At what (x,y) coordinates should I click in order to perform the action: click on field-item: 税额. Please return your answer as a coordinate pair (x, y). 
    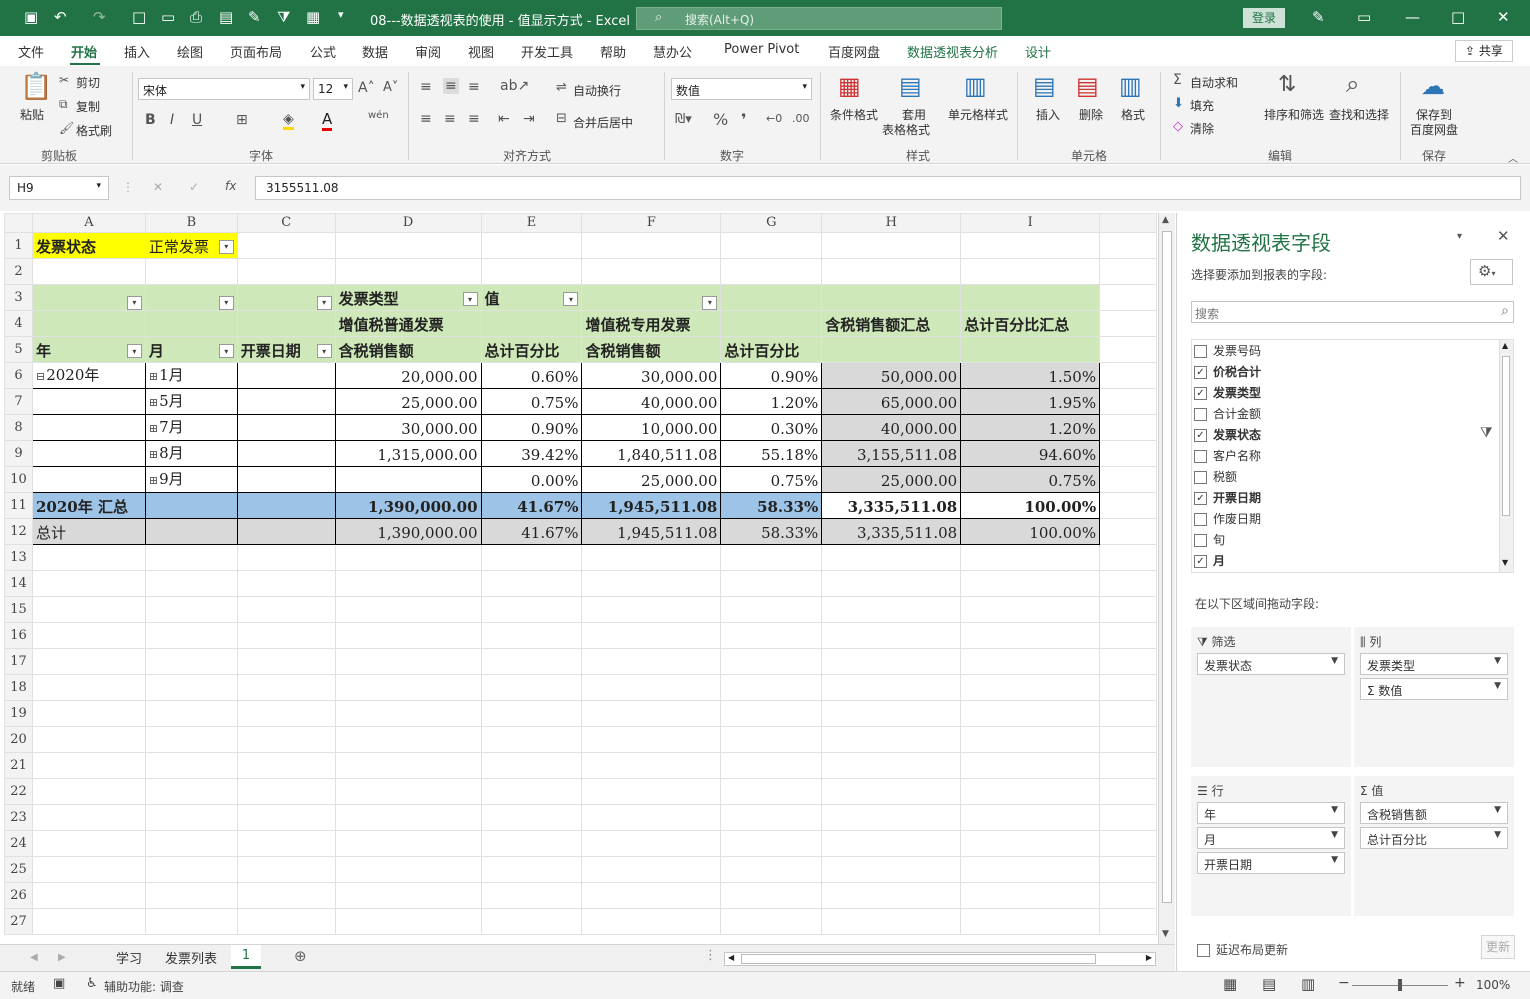
    Looking at the image, I should click on (1215, 477).